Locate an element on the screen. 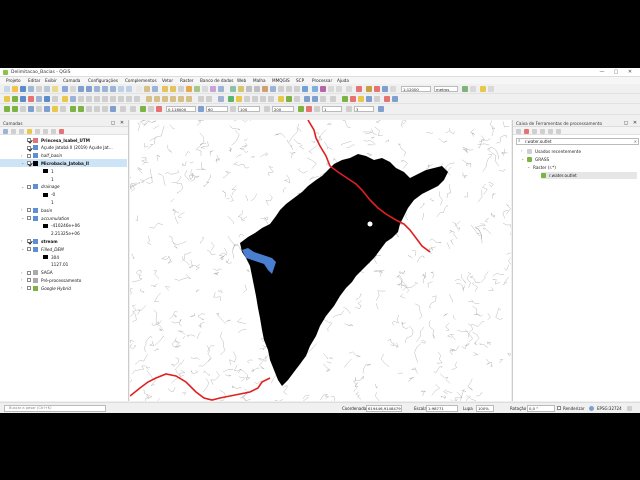 This screenshot has height=480, width=640. scp-preview-b-icon is located at coordinates (349, 109).